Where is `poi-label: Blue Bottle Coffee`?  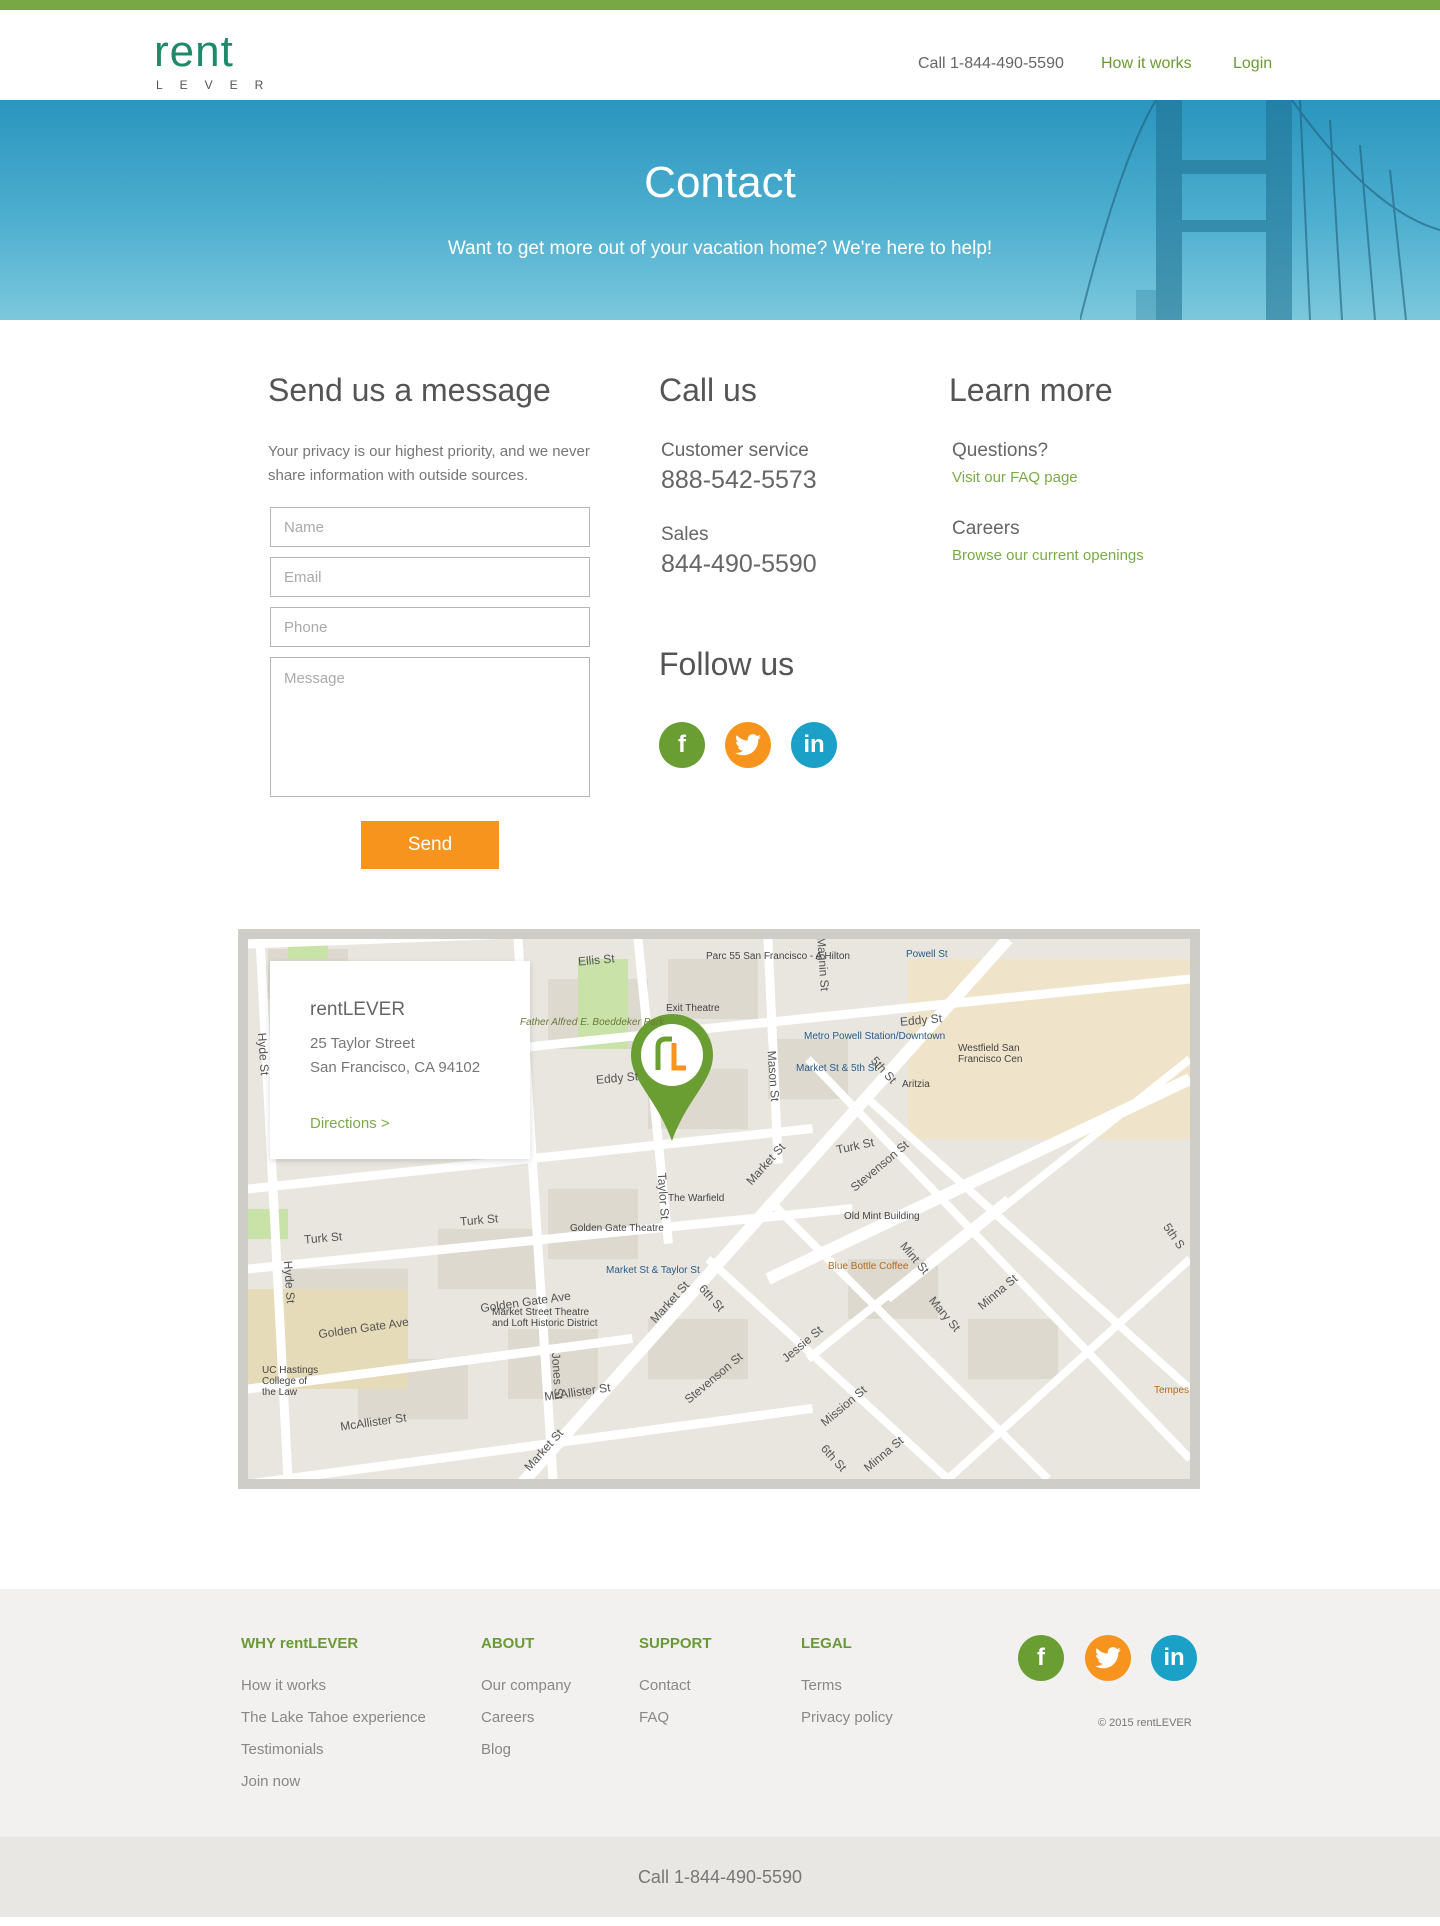
poi-label: Blue Bottle Coffee is located at coordinates (868, 1266).